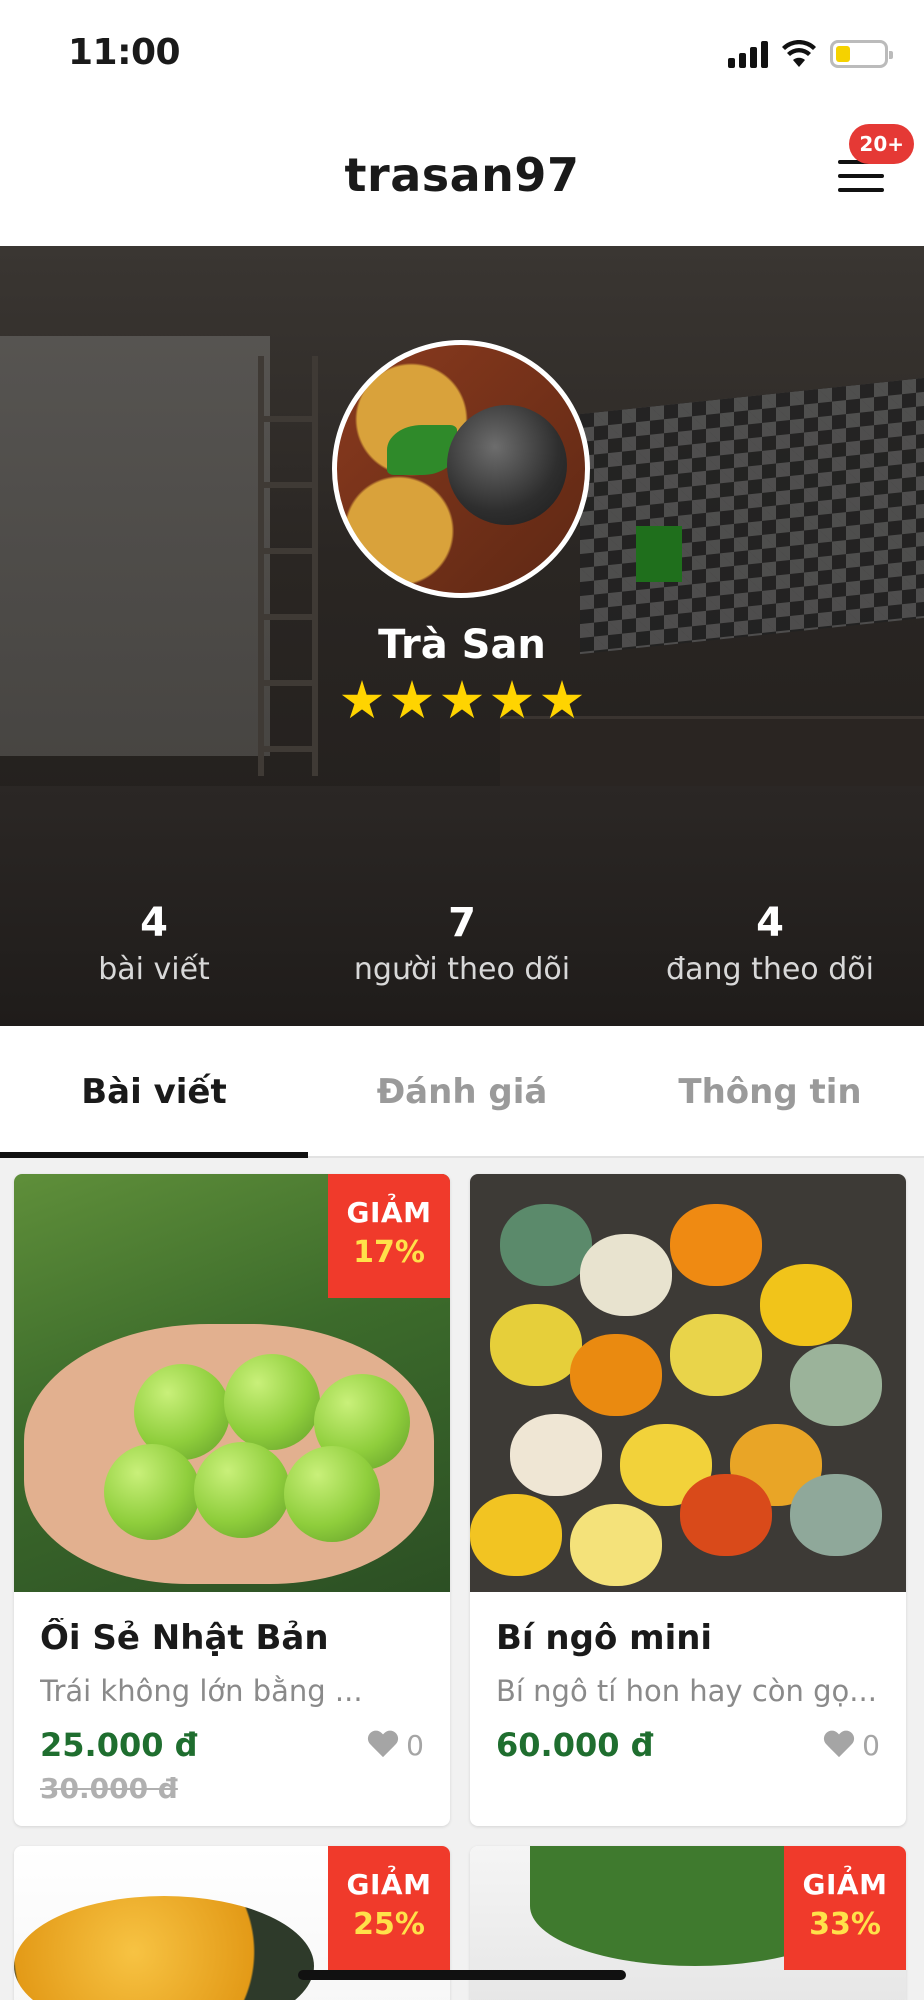  What do you see at coordinates (688, 1790) in the screenshot?
I see `product-old-price` at bounding box center [688, 1790].